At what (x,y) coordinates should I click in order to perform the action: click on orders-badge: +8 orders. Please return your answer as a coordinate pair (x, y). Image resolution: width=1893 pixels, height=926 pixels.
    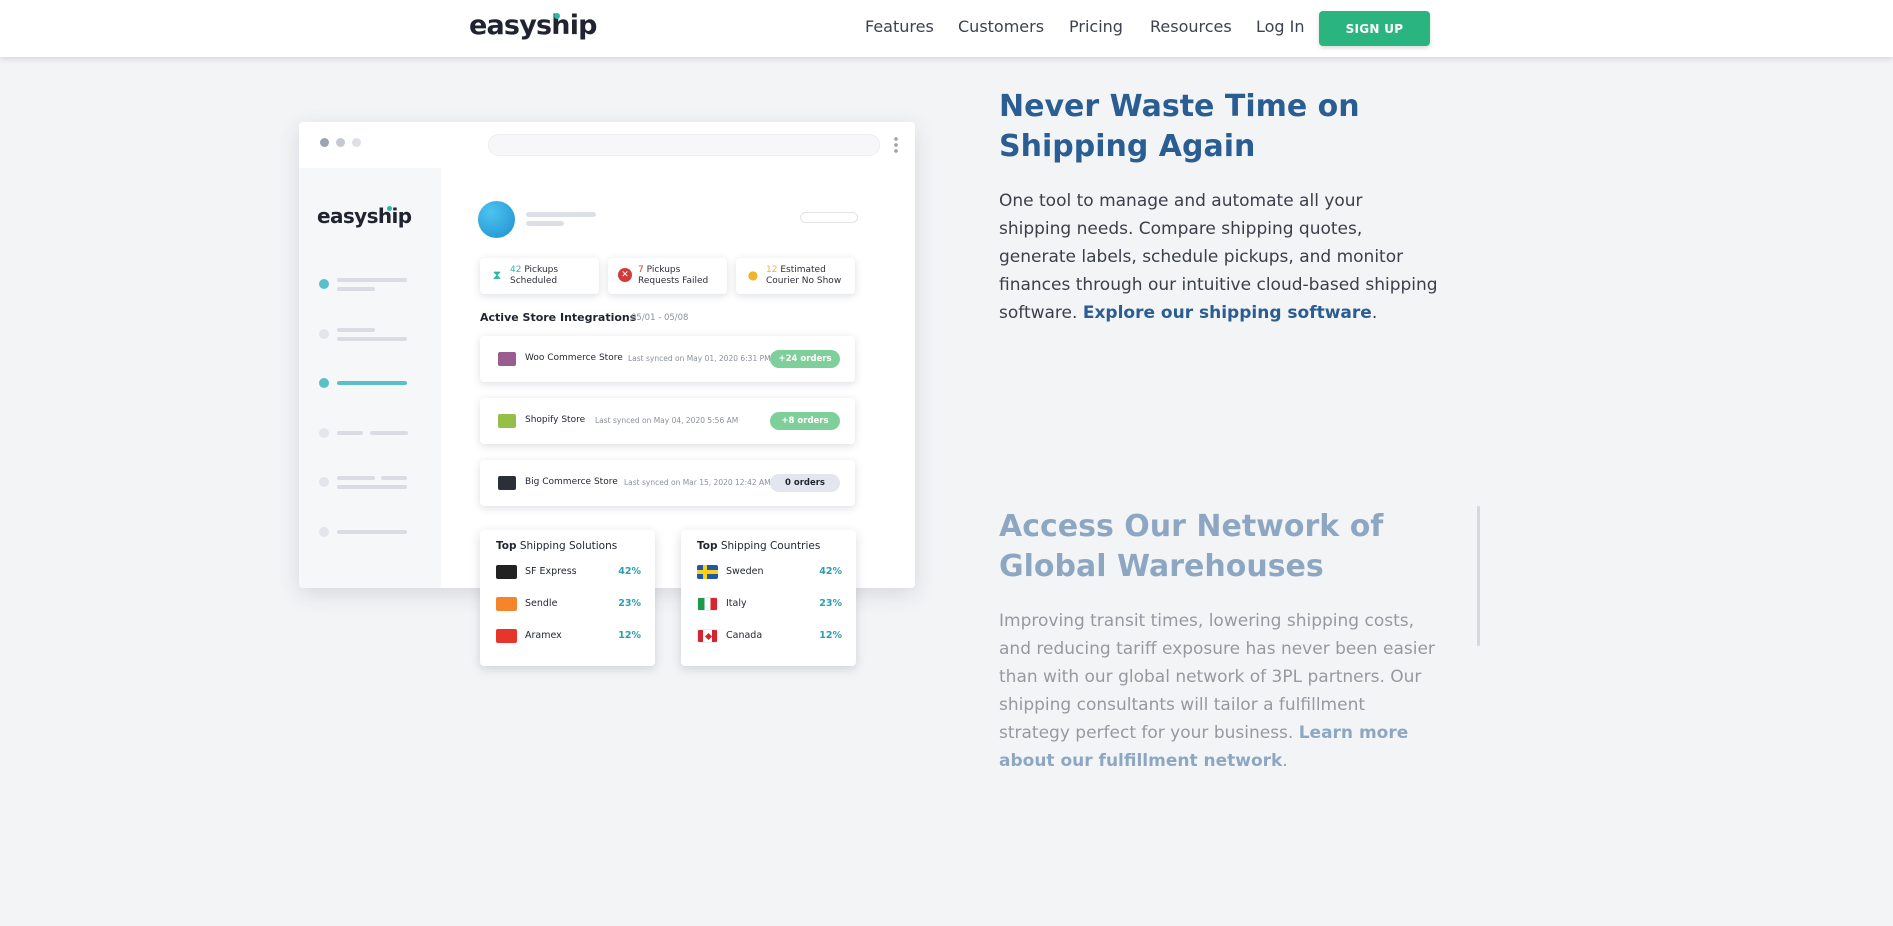
    Looking at the image, I should click on (805, 421).